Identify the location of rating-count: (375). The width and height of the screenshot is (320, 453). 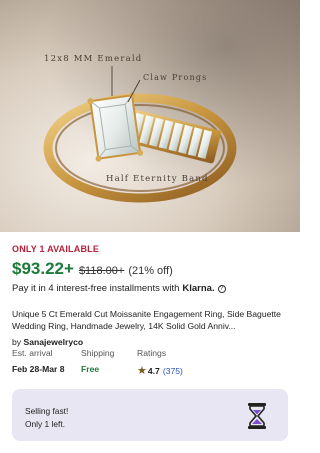
(173, 371).